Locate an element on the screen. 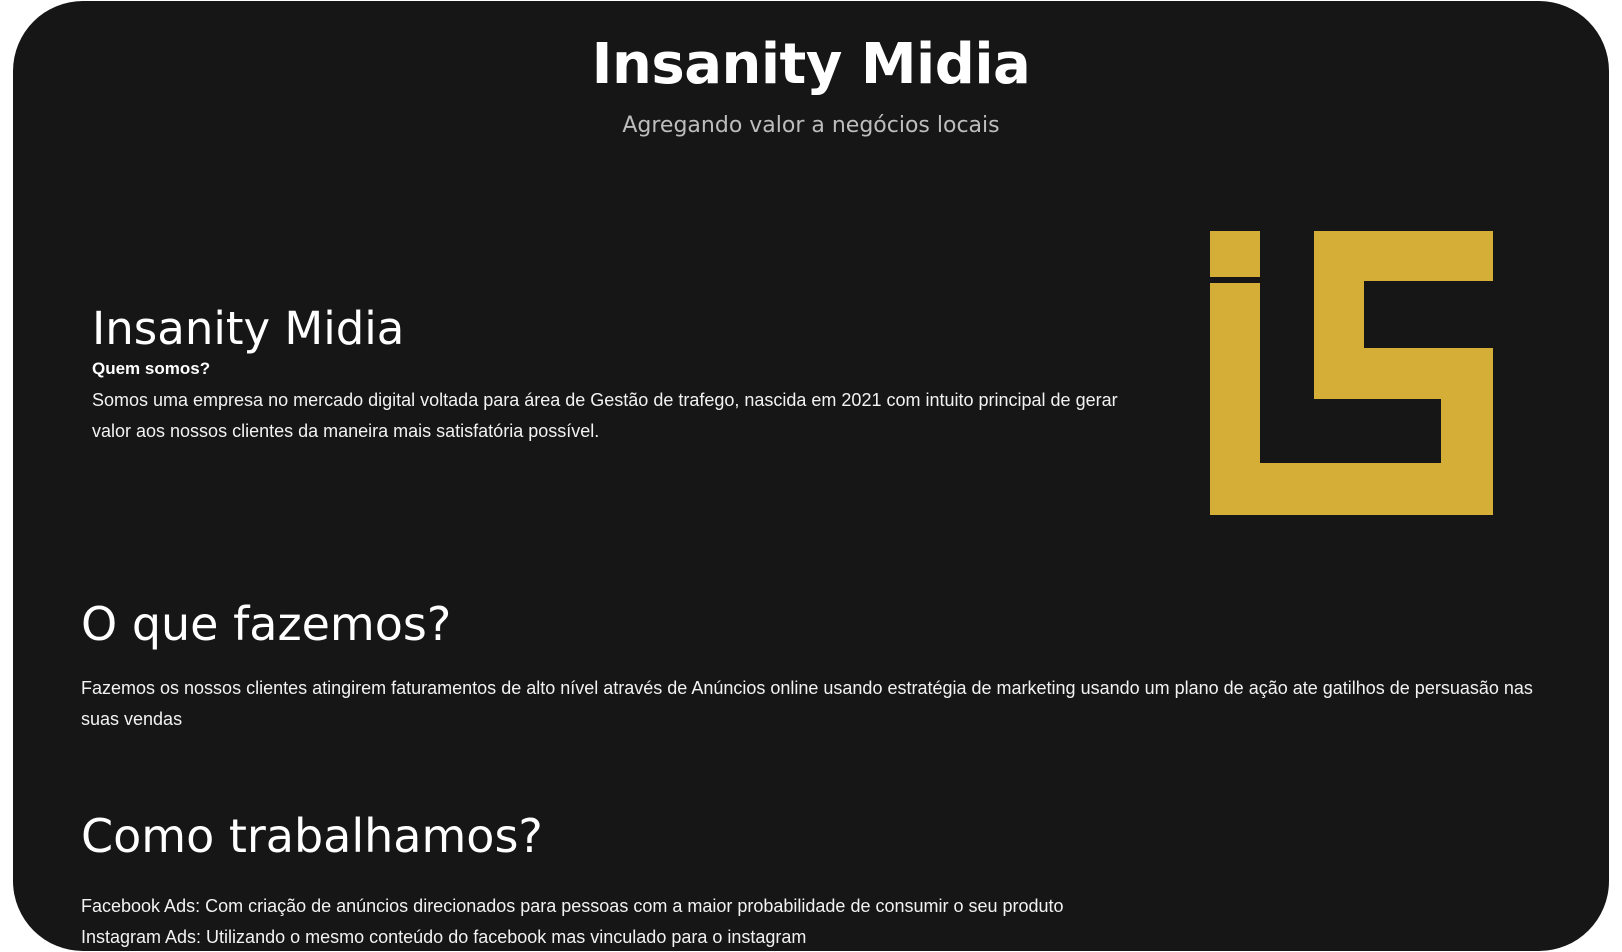 The height and width of the screenshot is (952, 1622). how-we-work-heading: Como trabalhamos? is located at coordinates (312, 836).